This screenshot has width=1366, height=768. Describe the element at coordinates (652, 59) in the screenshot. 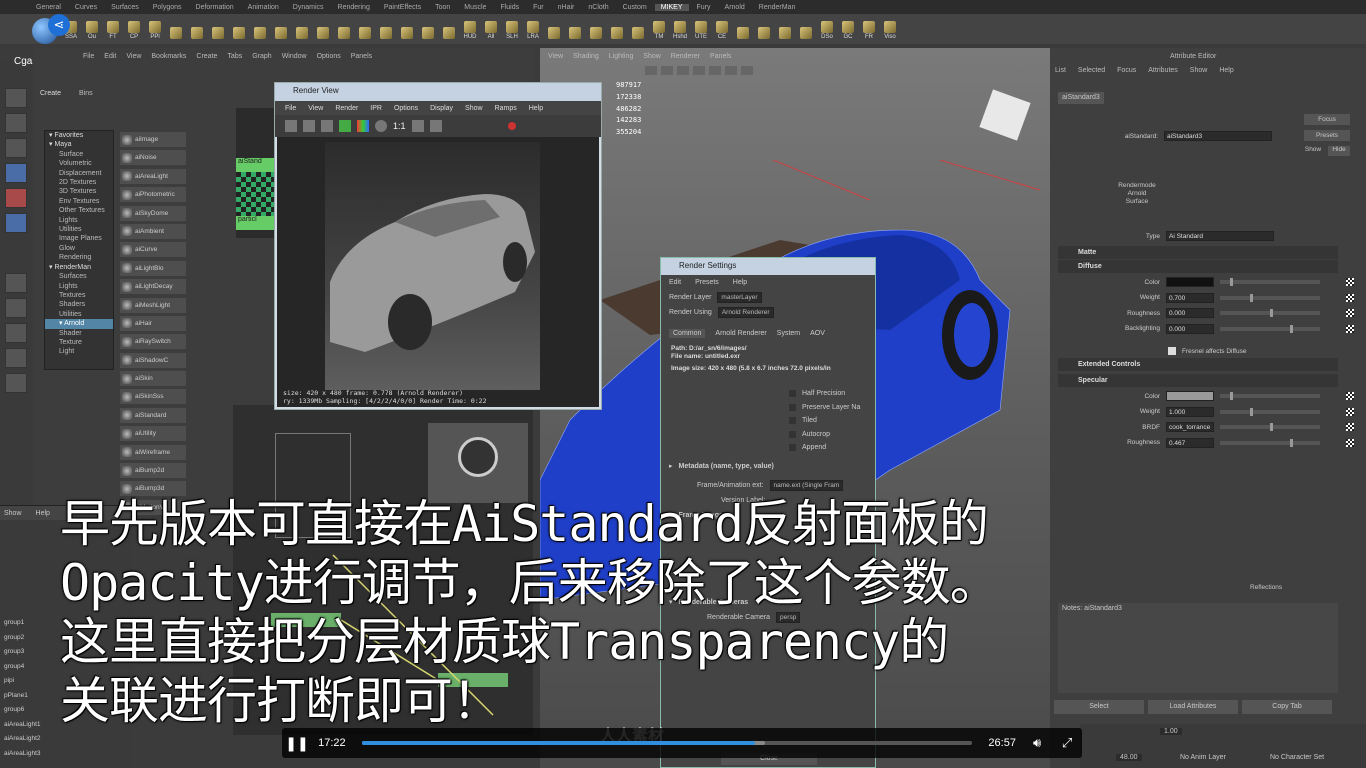

I see `viewport-menu-item: Show` at that location.